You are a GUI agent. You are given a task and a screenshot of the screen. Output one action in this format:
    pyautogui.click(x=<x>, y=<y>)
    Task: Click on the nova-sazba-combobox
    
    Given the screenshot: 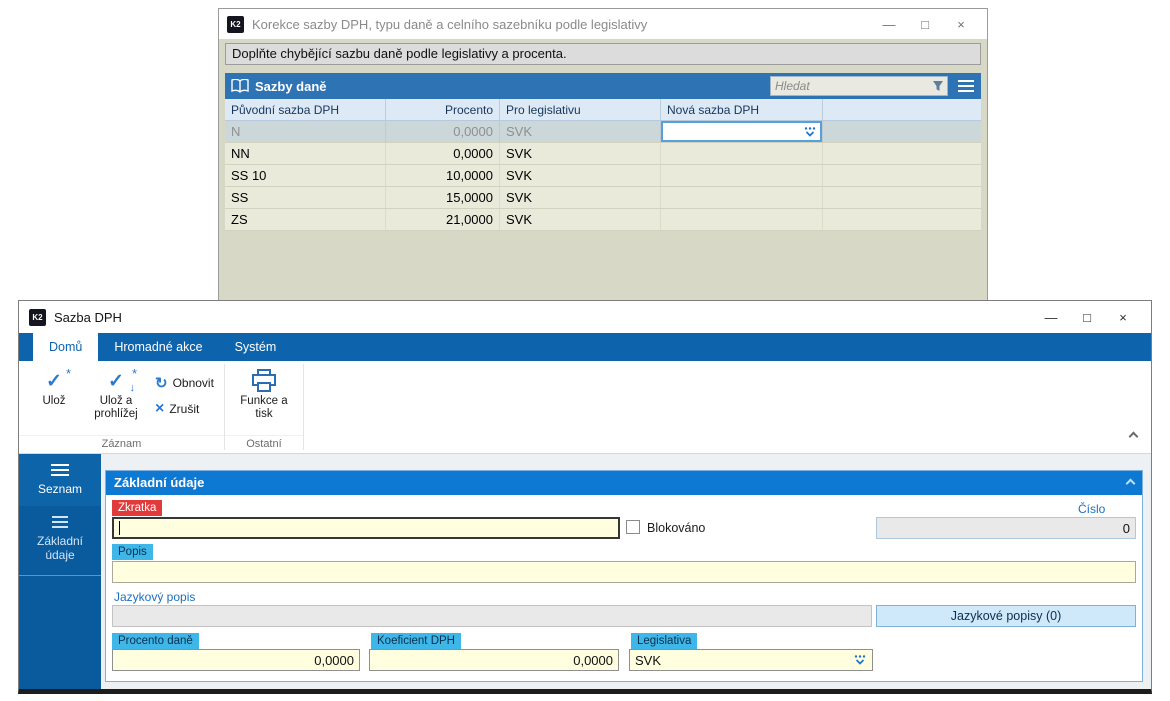 What is the action you would take?
    pyautogui.click(x=741, y=131)
    